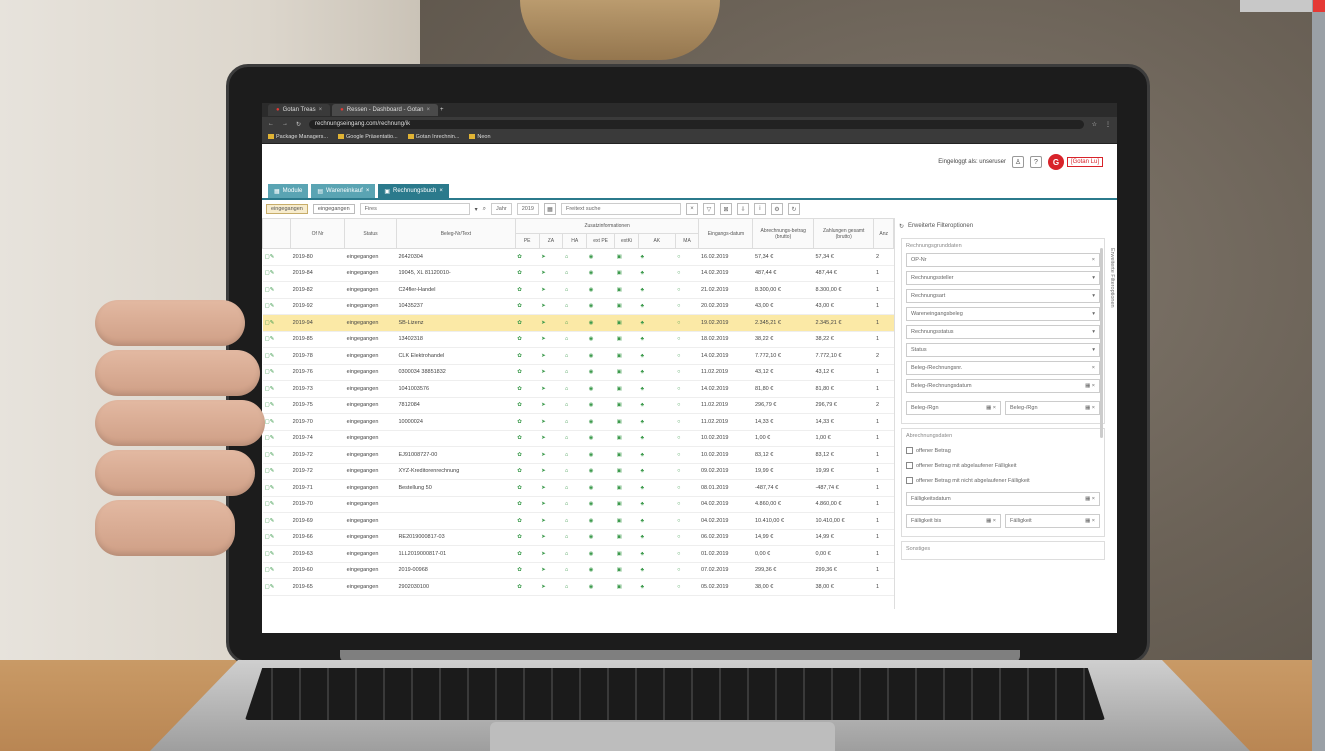 The image size is (1325, 751). What do you see at coordinates (759, 209) in the screenshot?
I see `info-icon: i` at bounding box center [759, 209].